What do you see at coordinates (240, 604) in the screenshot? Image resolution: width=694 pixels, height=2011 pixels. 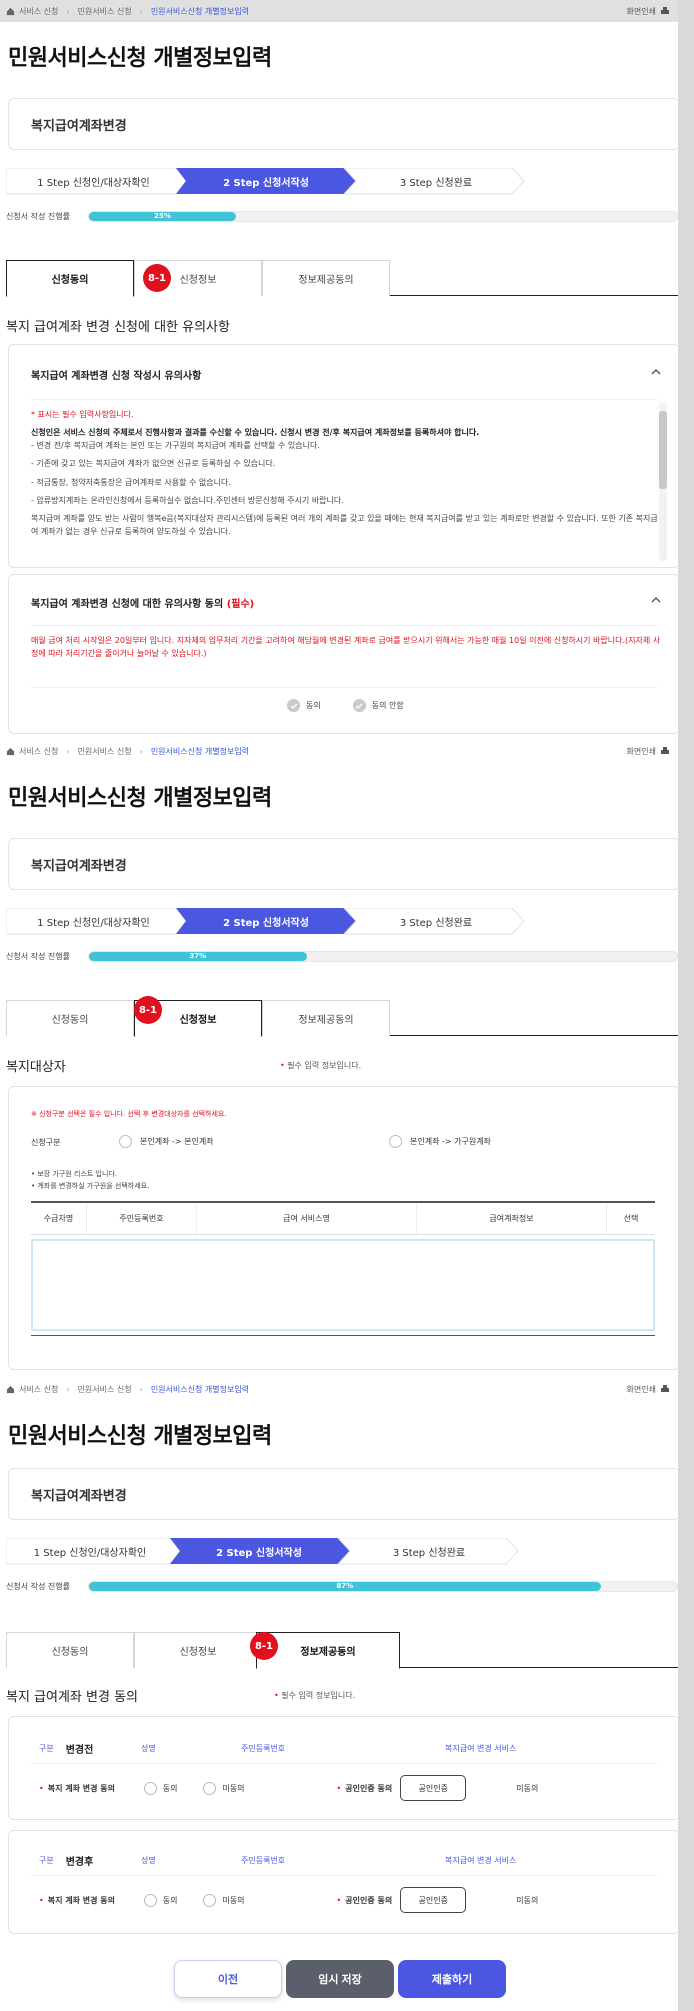 I see `required-tag: (필수)` at bounding box center [240, 604].